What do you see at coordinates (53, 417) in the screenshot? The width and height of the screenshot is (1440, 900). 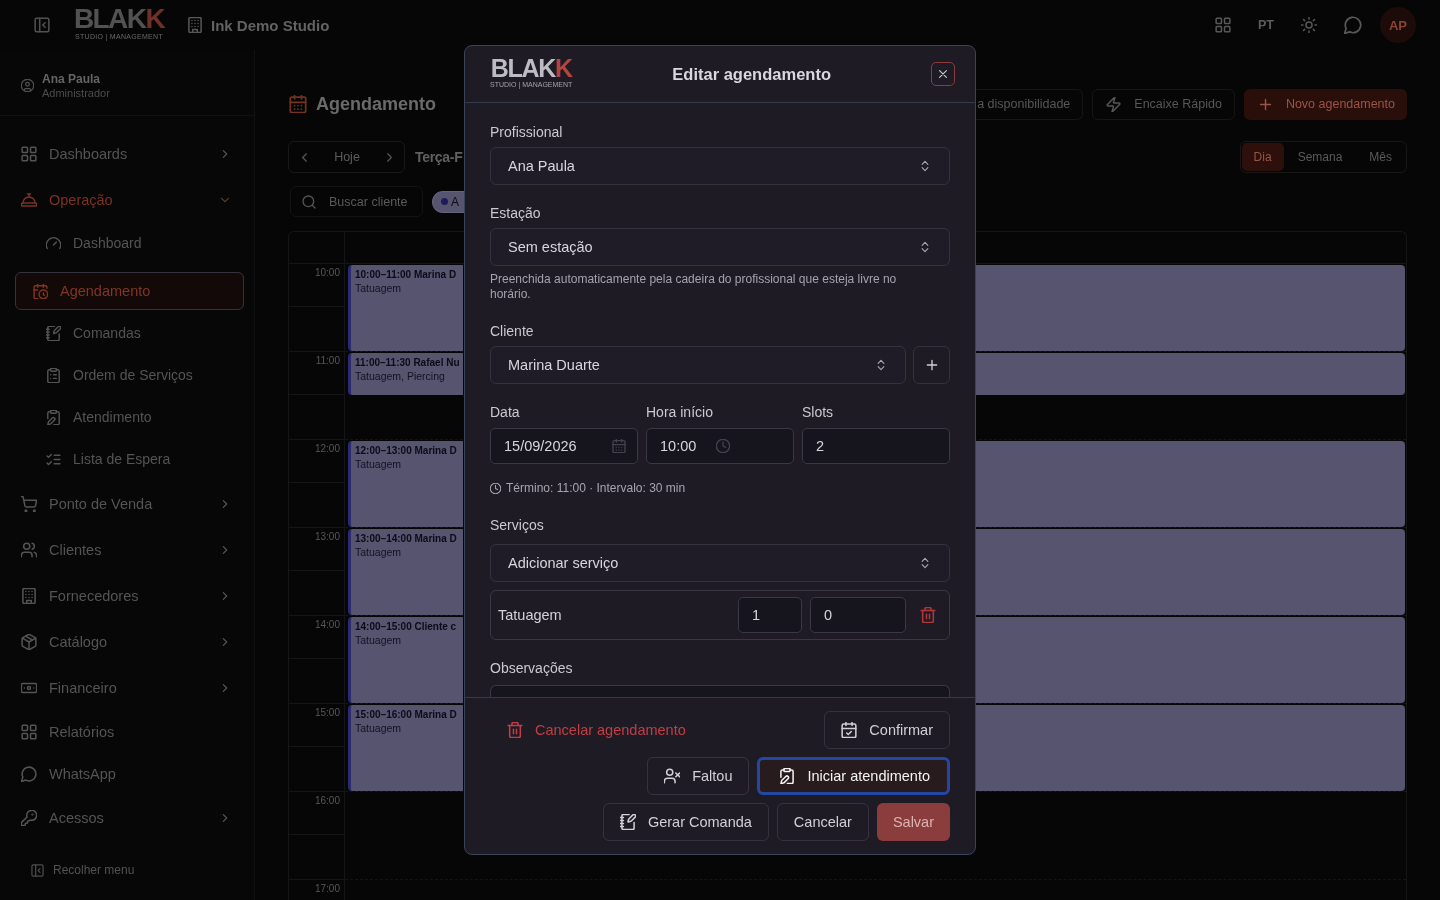 I see `clipboard-pen-icon` at bounding box center [53, 417].